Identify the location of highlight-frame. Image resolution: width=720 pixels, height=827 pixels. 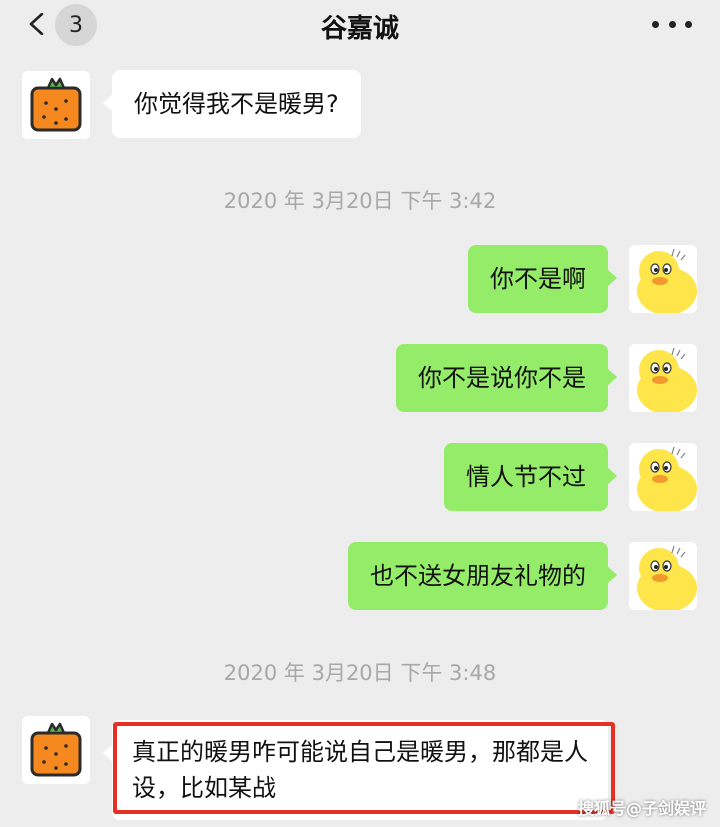
(364, 768).